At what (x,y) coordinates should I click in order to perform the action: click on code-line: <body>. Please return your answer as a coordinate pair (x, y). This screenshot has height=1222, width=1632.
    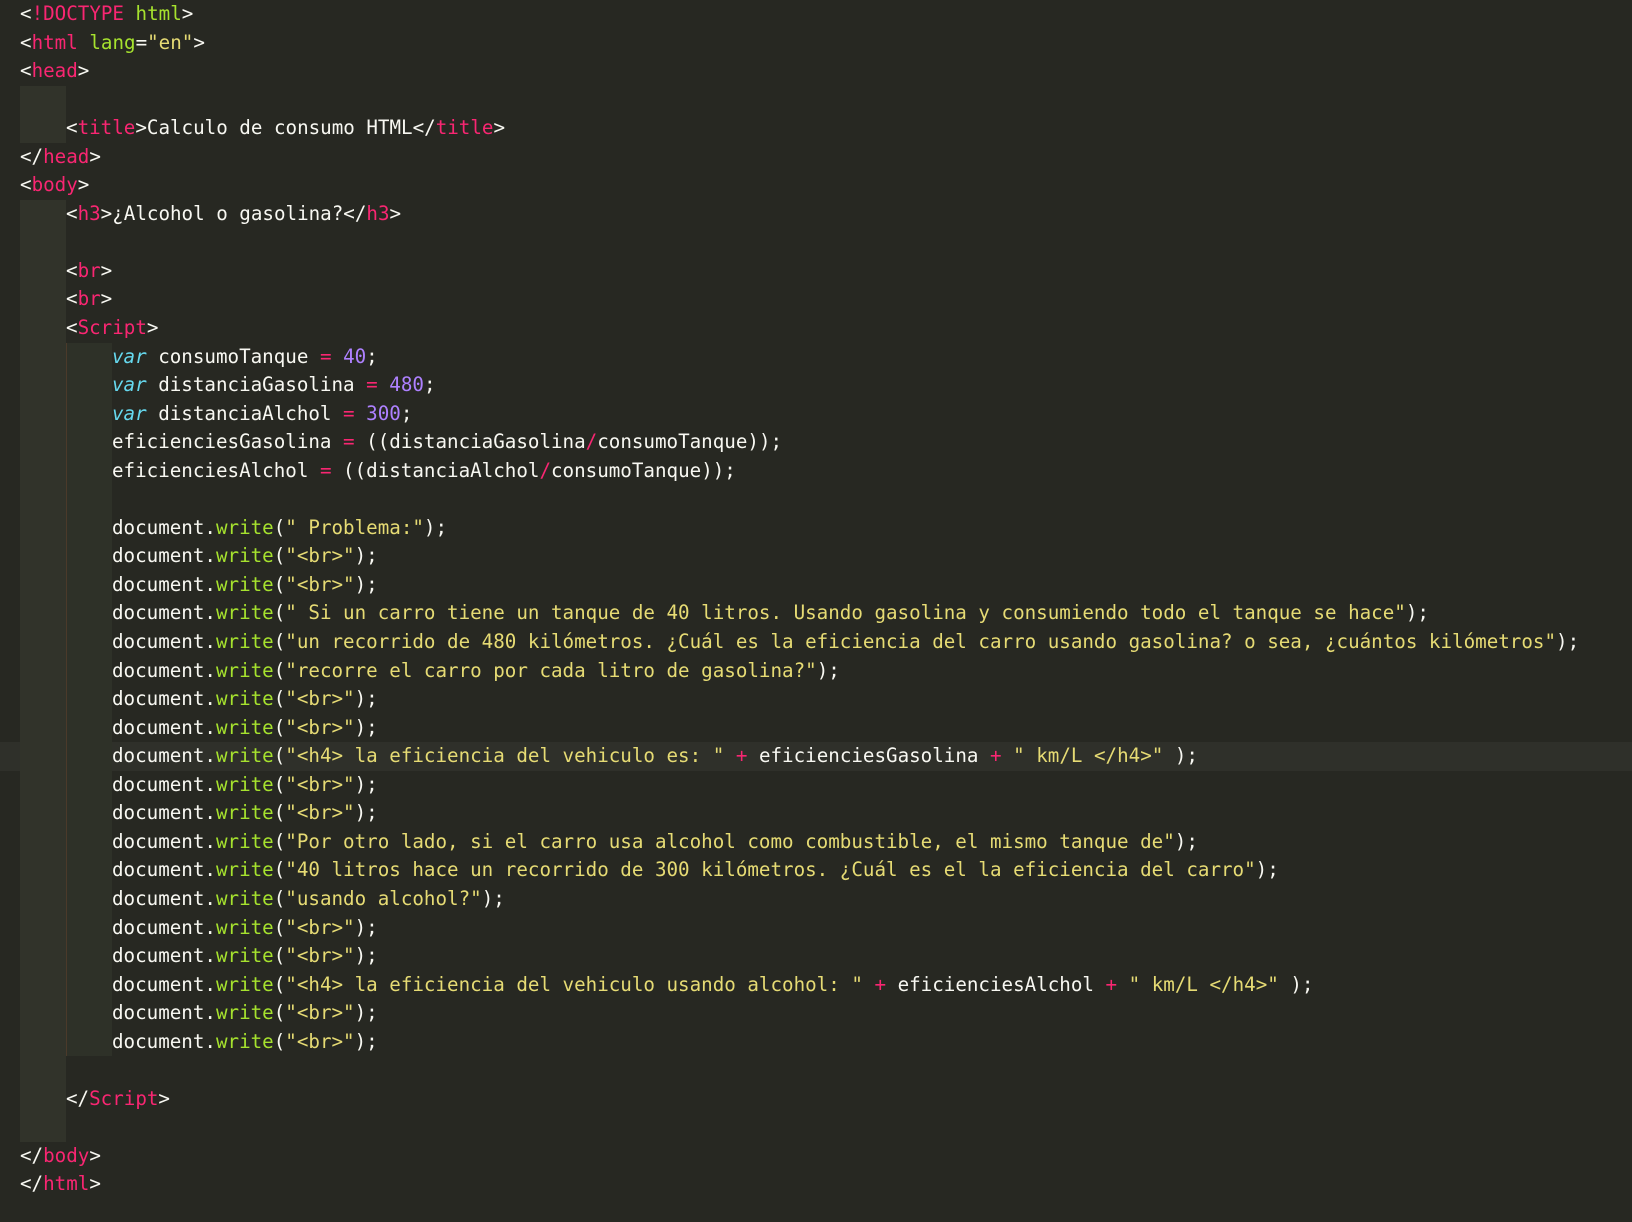
    Looking at the image, I should click on (816, 185).